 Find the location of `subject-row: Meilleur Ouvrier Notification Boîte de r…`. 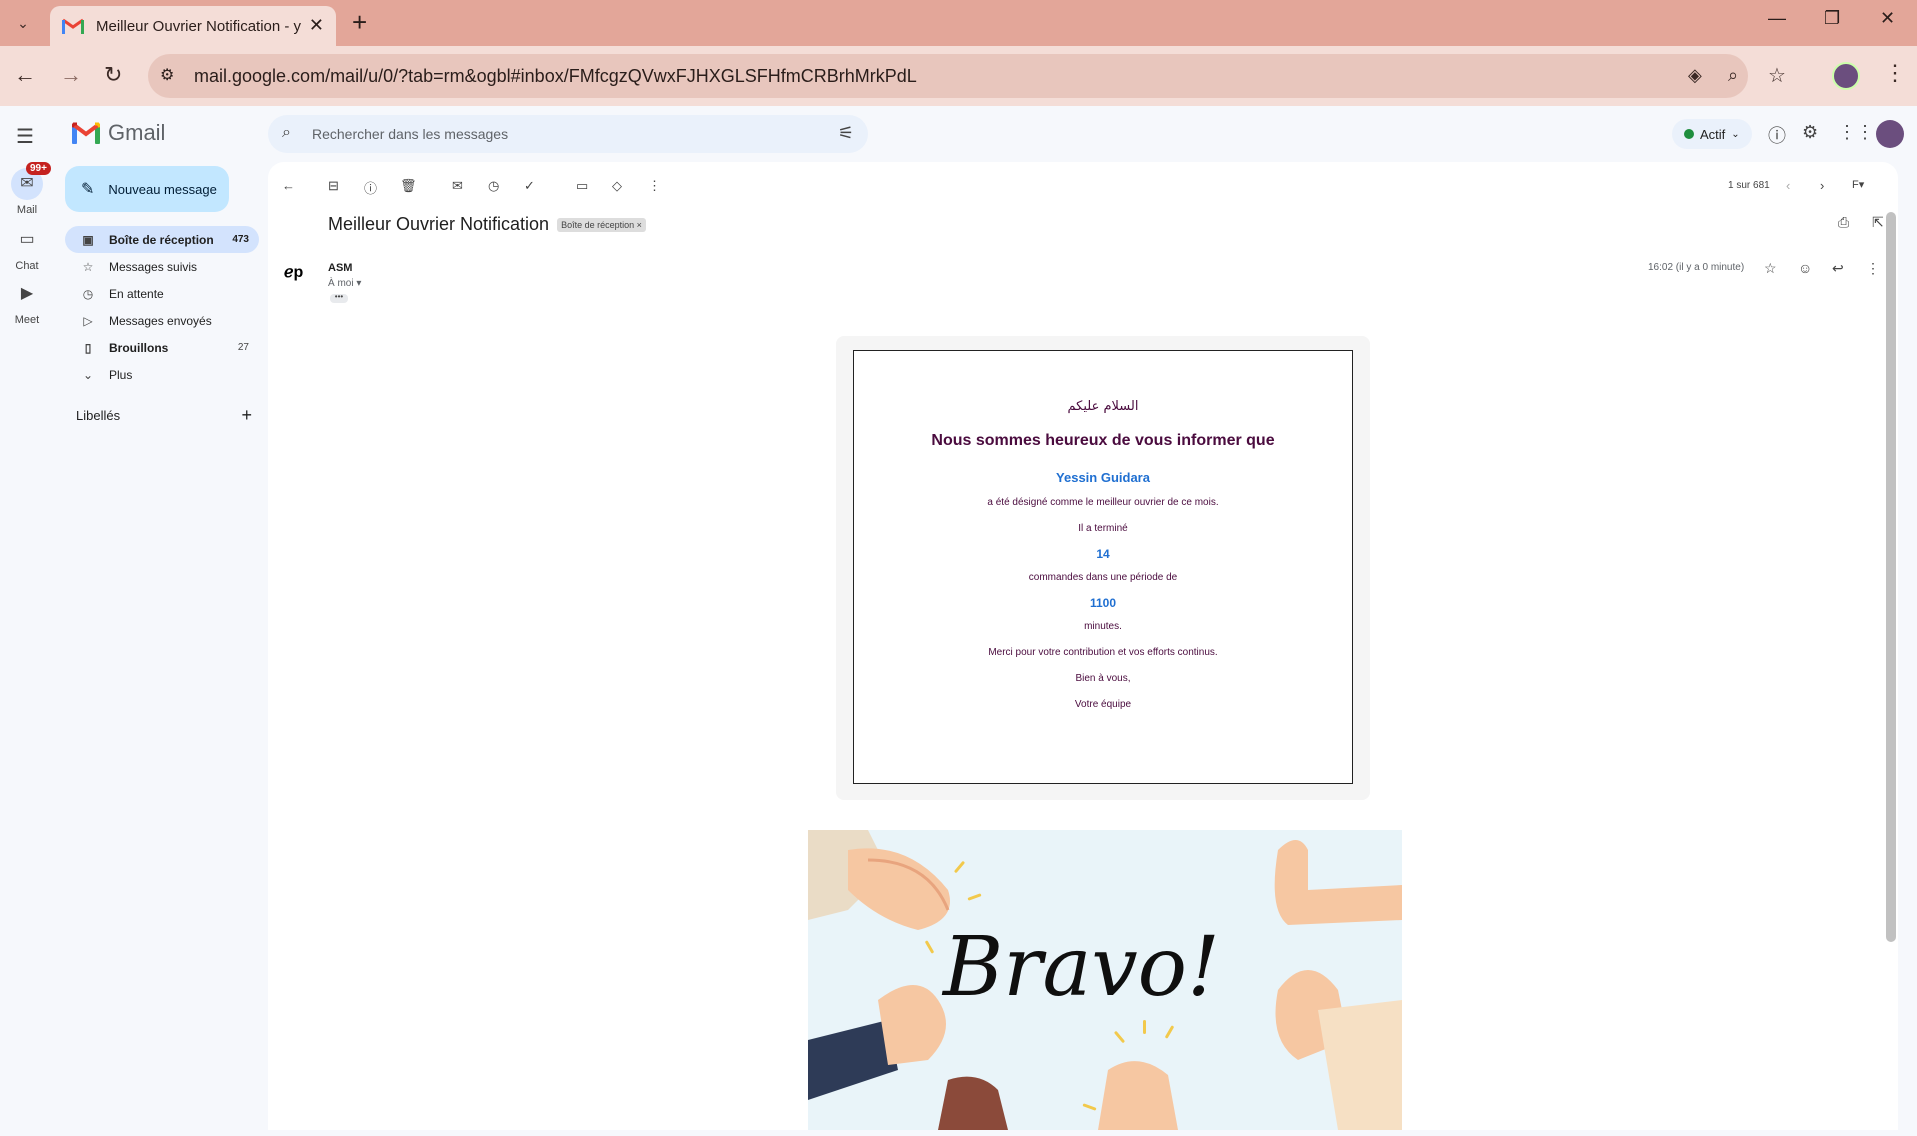

subject-row: Meilleur Ouvrier Notification Boîte de r… is located at coordinates (487, 224).